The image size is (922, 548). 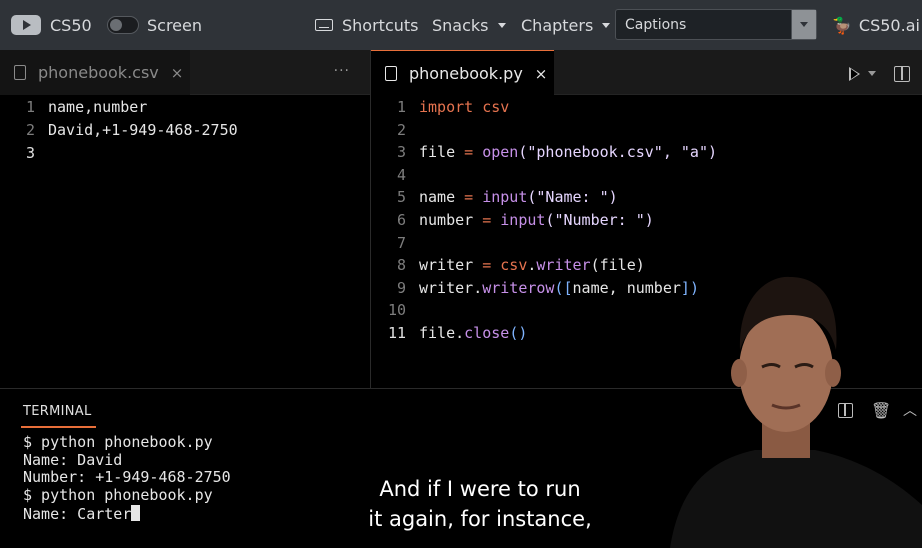 What do you see at coordinates (401, 243) in the screenshot?
I see `code-line: 7` at bounding box center [401, 243].